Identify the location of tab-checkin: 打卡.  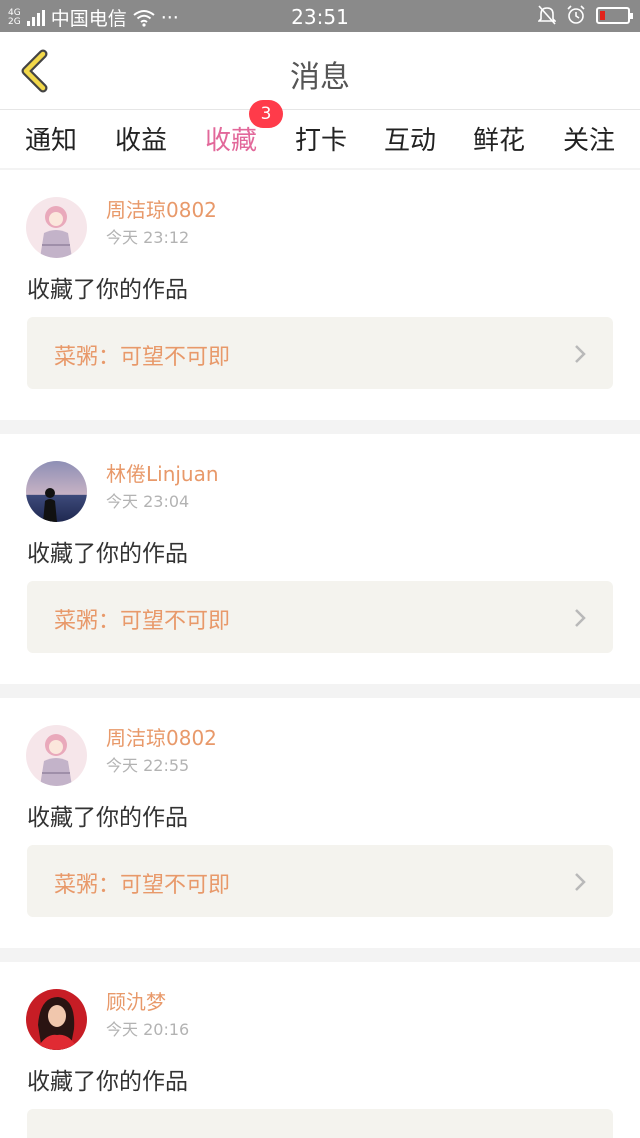
(321, 138).